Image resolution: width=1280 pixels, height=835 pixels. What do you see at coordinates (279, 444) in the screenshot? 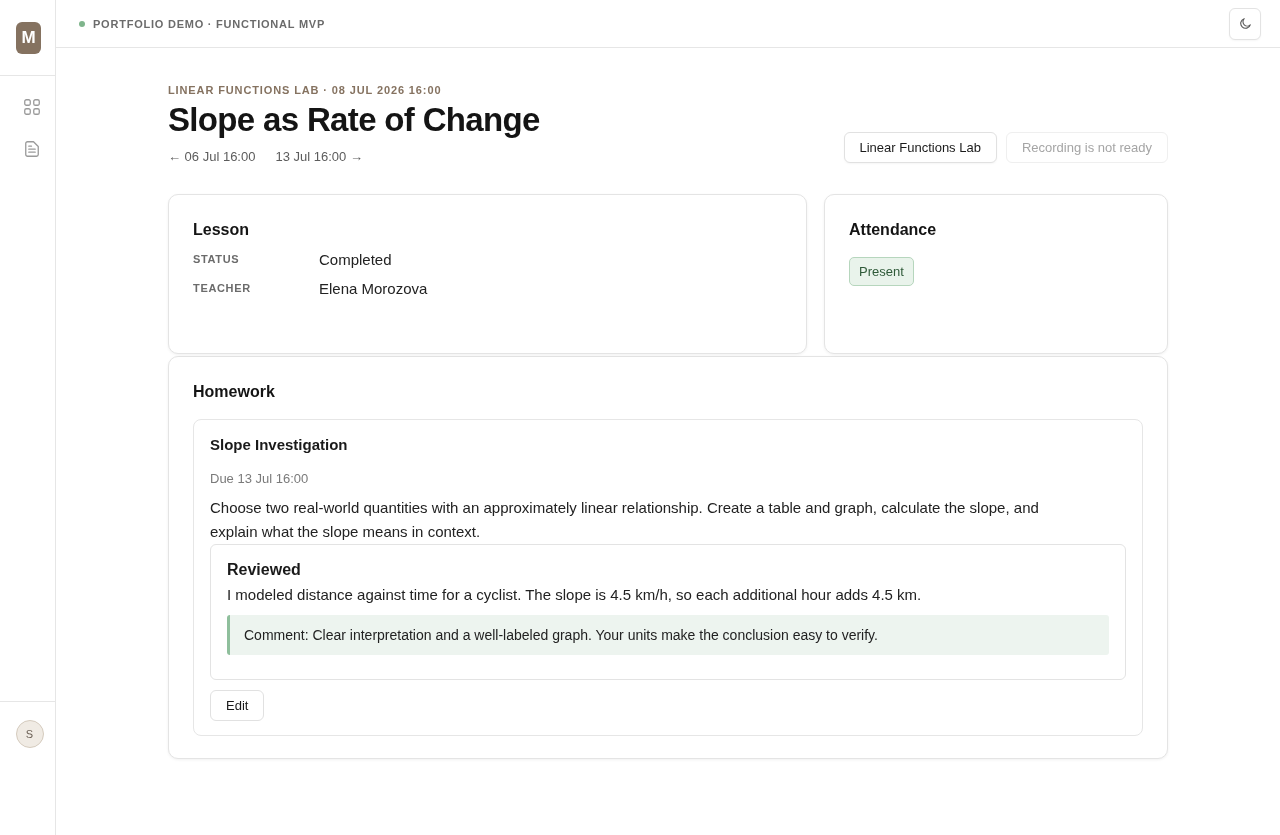
I see `assignment-title: Slope Investigation` at bounding box center [279, 444].